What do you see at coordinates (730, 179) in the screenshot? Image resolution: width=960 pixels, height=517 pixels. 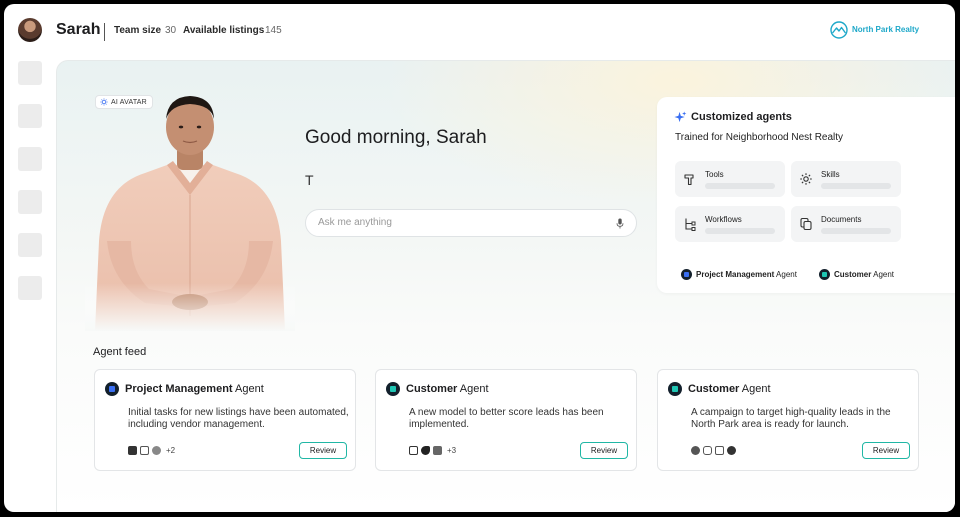 I see `tile-tools: Tools` at bounding box center [730, 179].